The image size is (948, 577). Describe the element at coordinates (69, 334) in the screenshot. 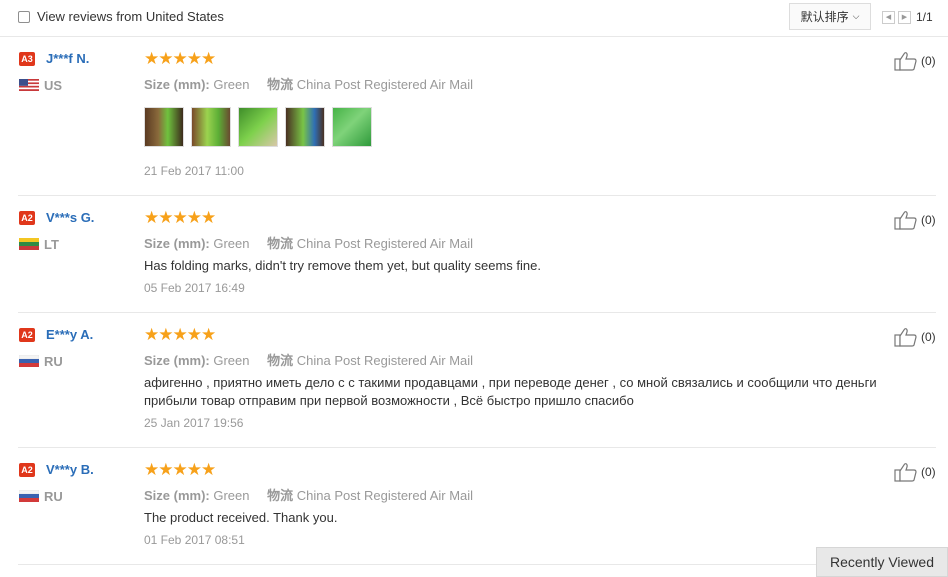

I see `reviewer-name: E***y A.` at that location.